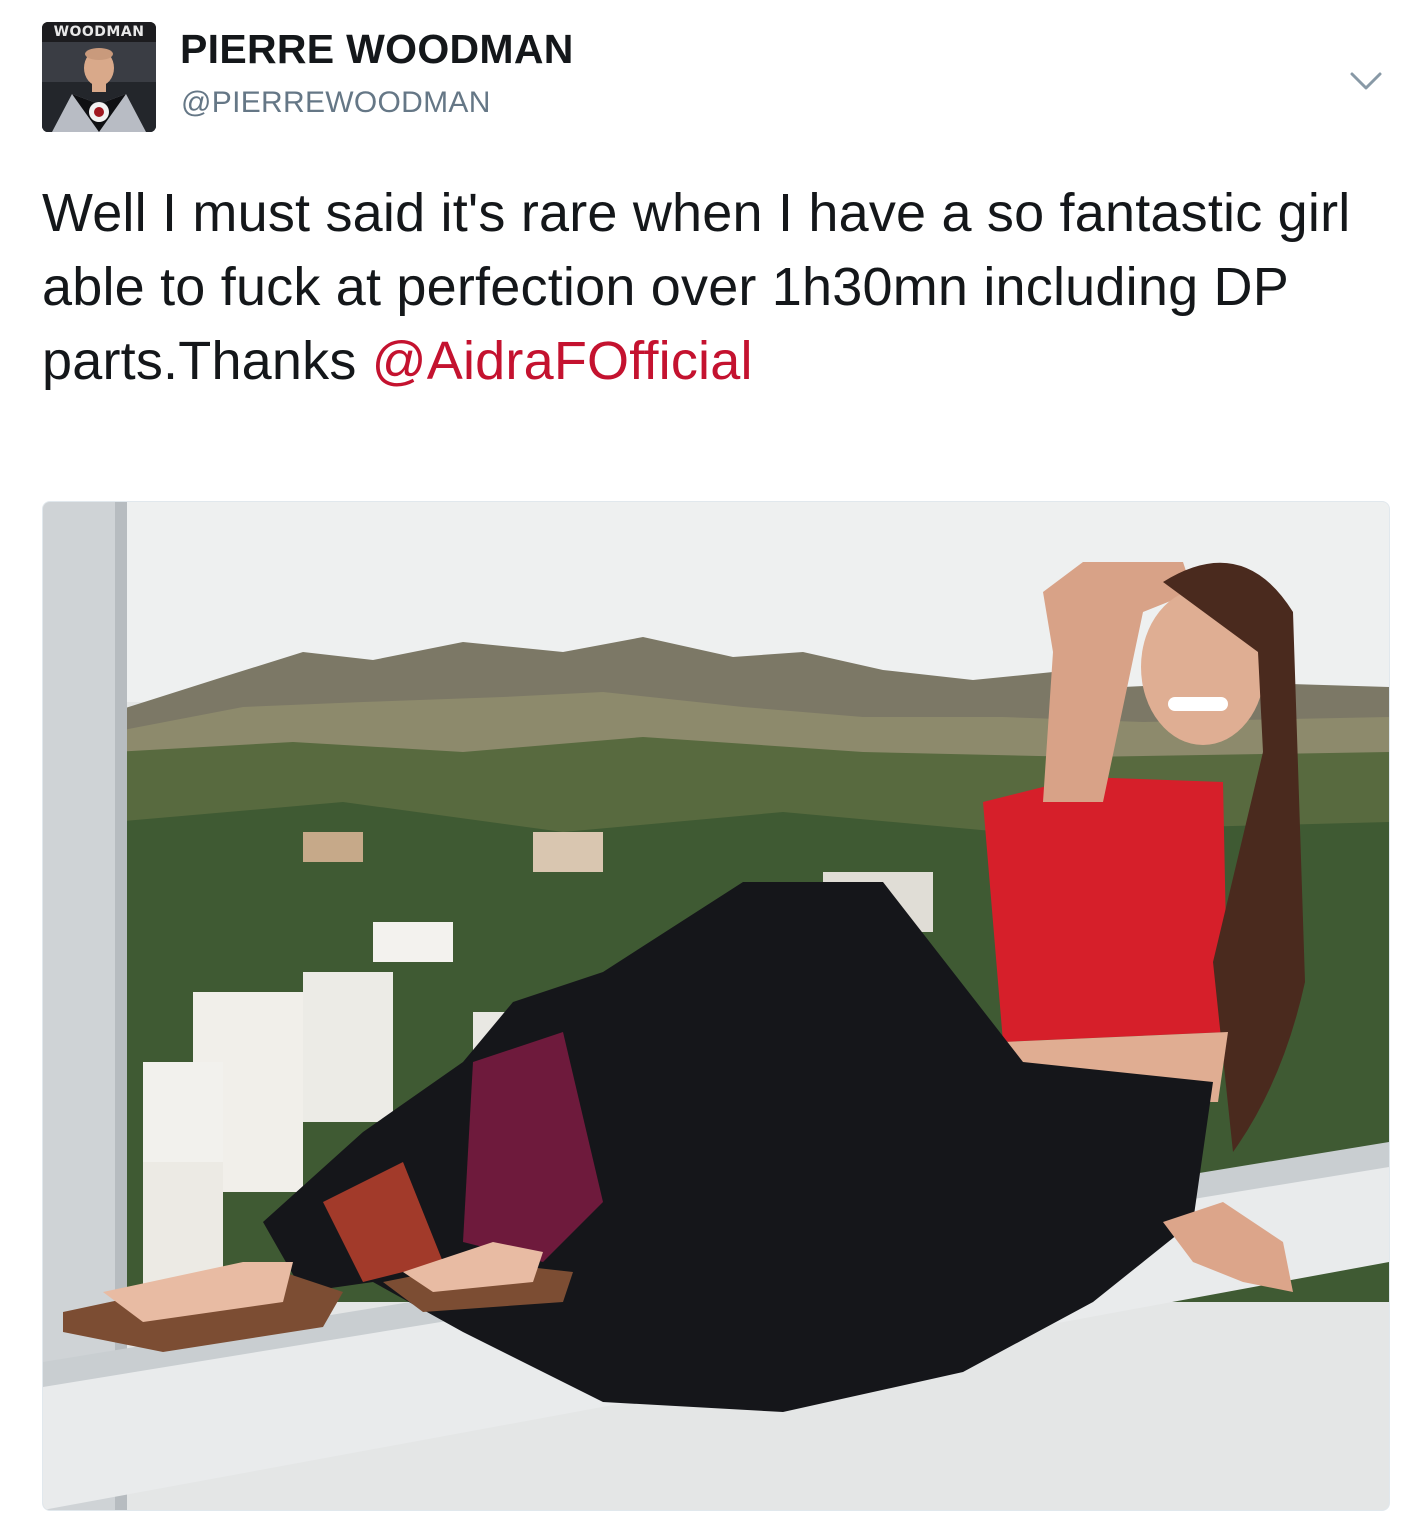 The height and width of the screenshot is (1530, 1428). What do you see at coordinates (1366, 81) in the screenshot?
I see `chevron-down-icon` at bounding box center [1366, 81].